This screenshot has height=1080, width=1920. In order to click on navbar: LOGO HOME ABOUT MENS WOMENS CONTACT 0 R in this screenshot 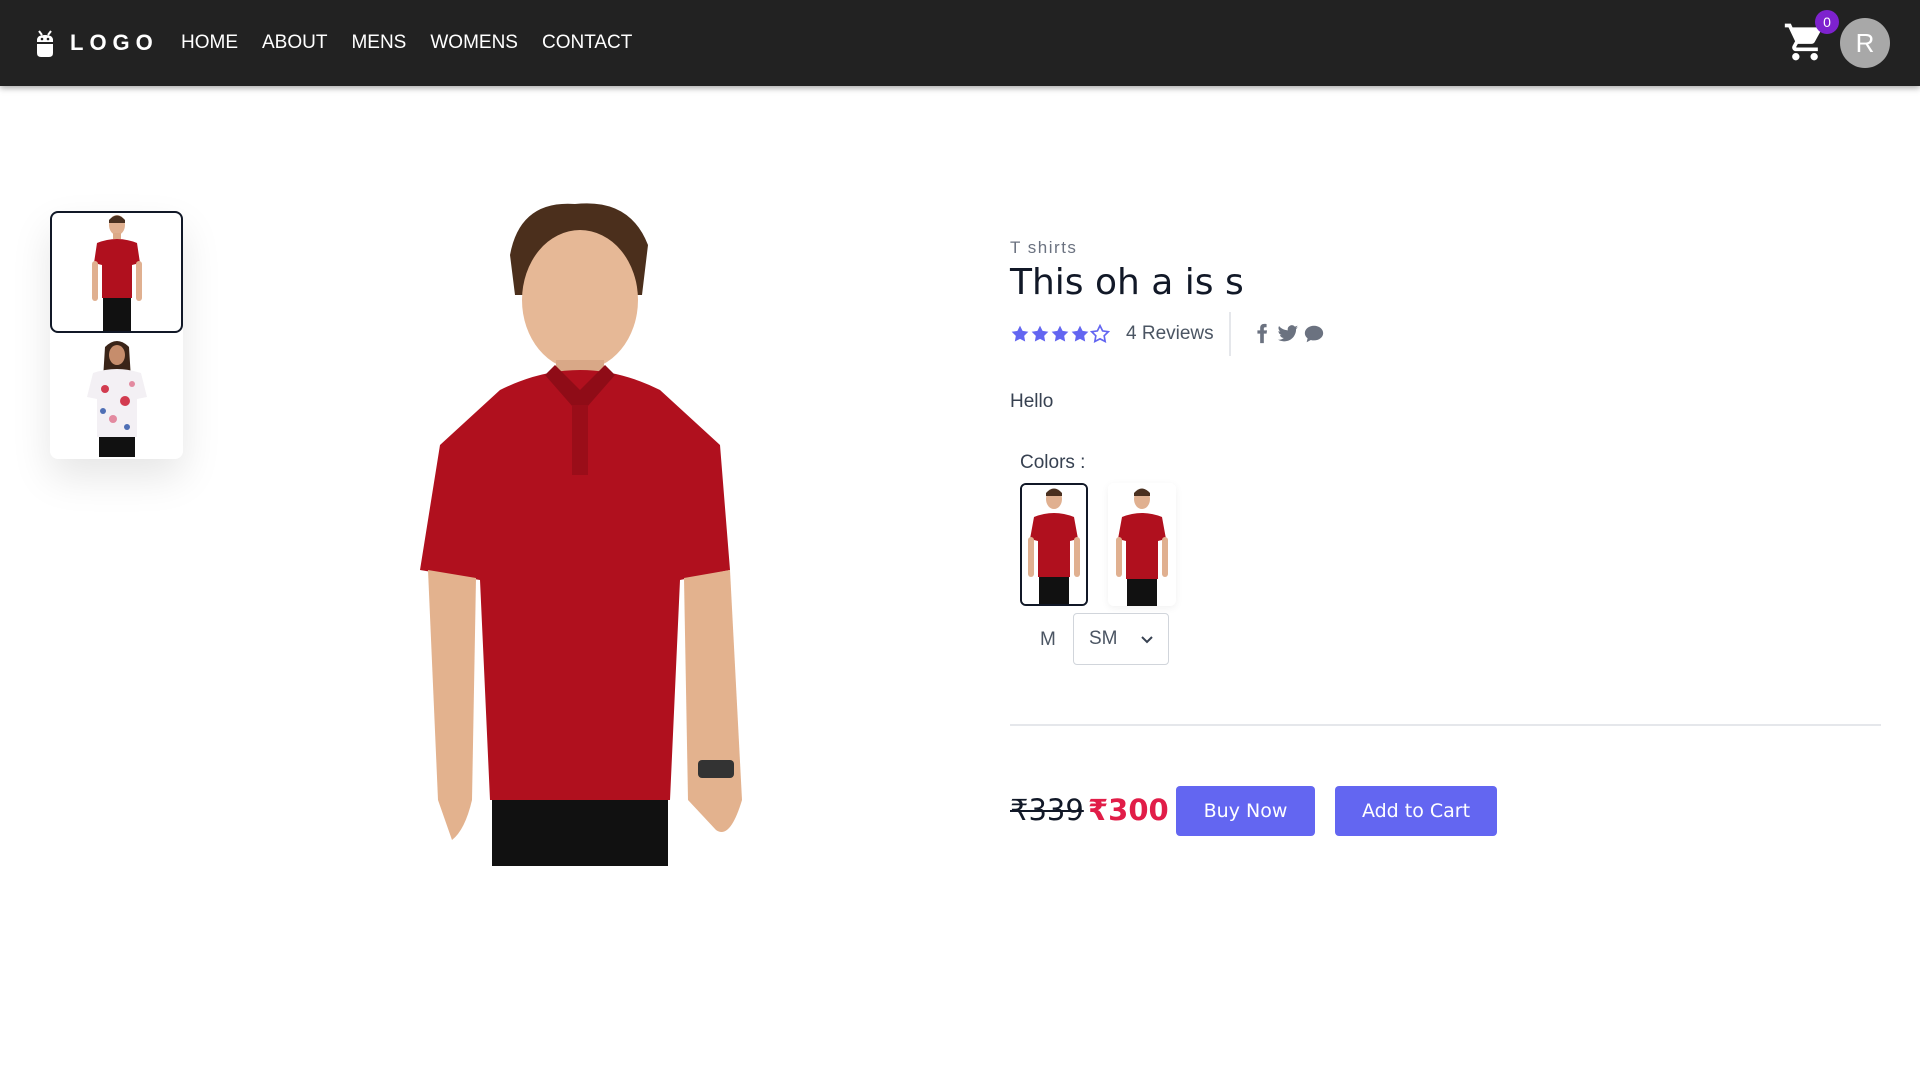, I will do `click(960, 43)`.